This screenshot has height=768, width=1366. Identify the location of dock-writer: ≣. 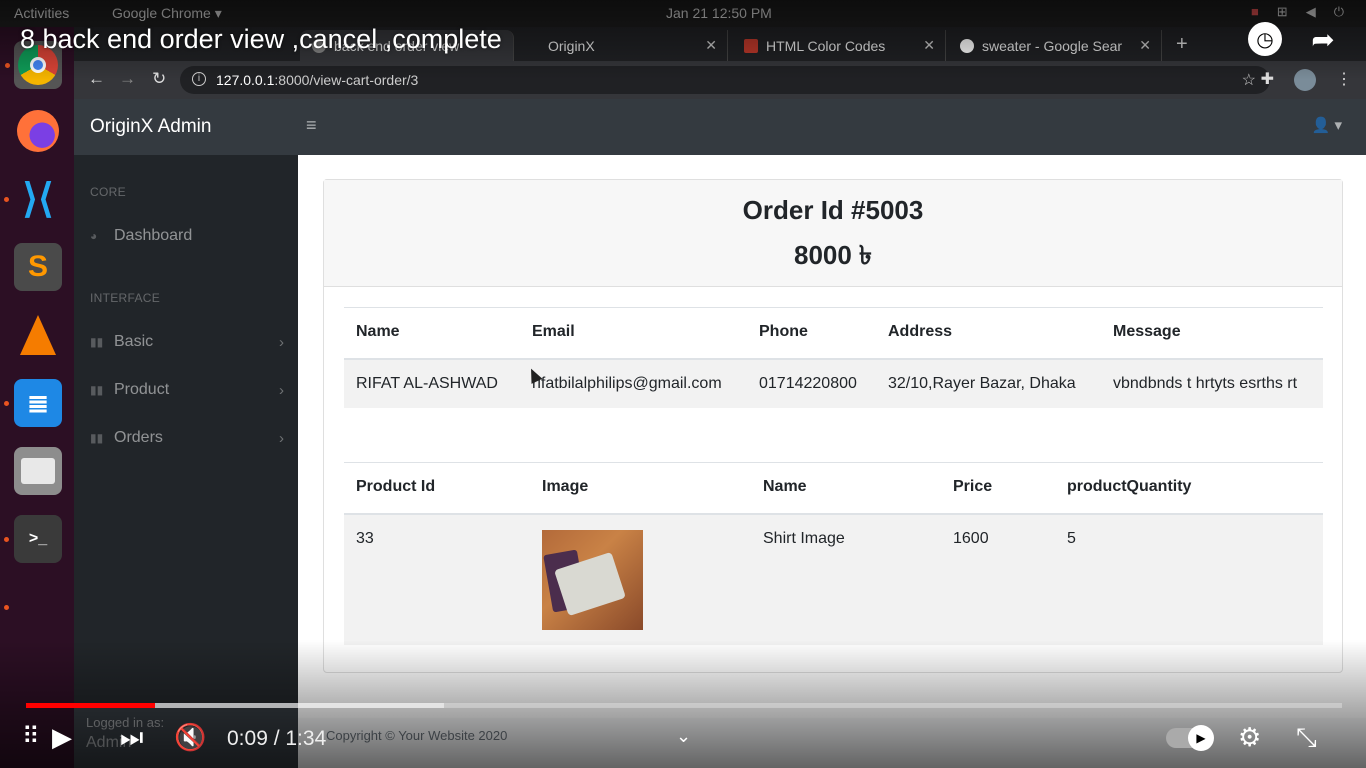
(38, 403).